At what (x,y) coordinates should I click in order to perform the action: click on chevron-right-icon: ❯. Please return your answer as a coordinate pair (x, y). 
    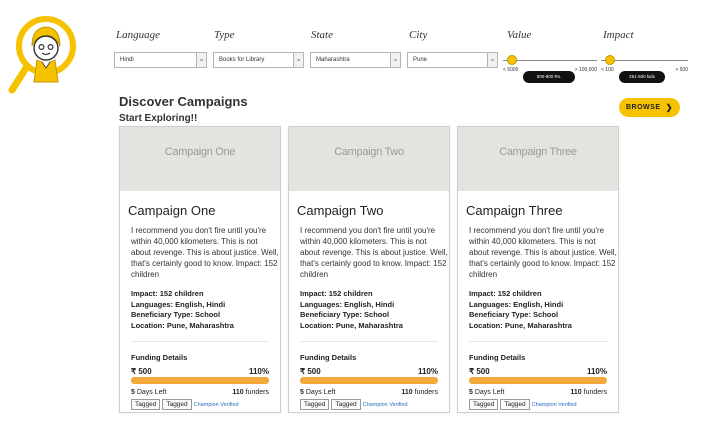
    Looking at the image, I should click on (669, 107).